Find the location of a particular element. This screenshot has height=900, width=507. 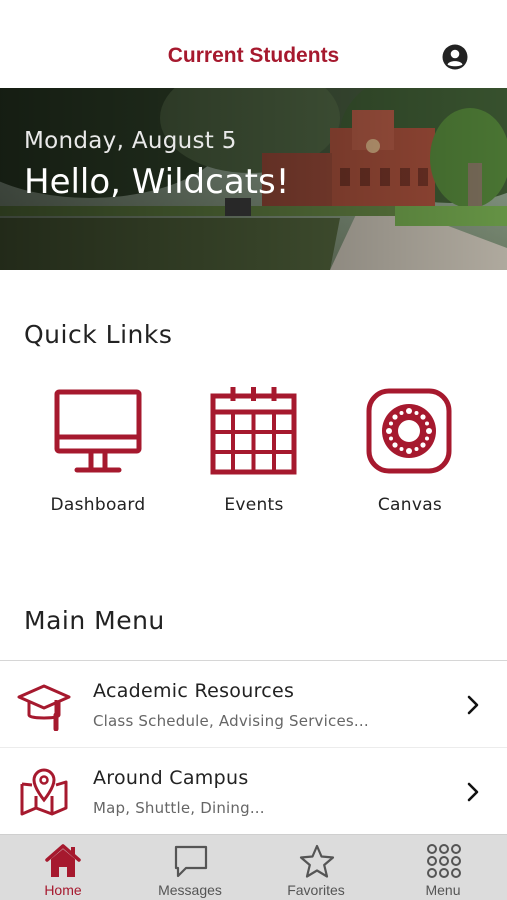

hero-greeting: Hello, Wildcats! is located at coordinates (157, 182).